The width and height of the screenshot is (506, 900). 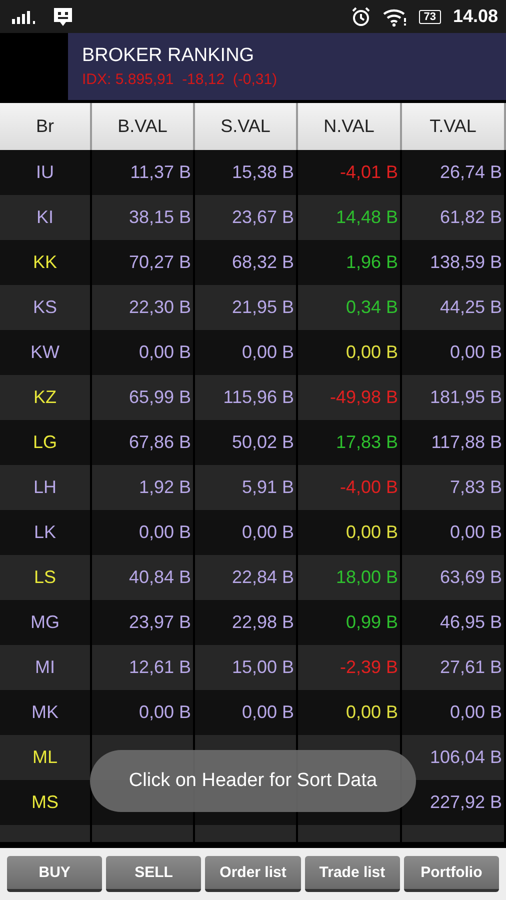 I want to click on table-cell: 17,83 B, so click(x=367, y=442).